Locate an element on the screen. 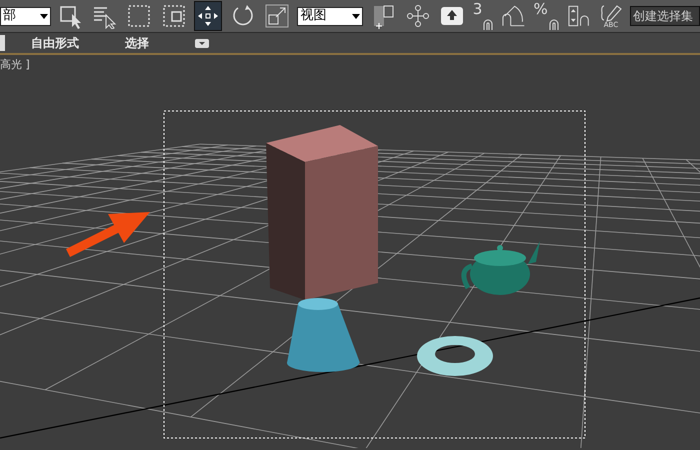 This screenshot has height=450, width=700. selection-filter-dropdown: 部 is located at coordinates (25, 16).